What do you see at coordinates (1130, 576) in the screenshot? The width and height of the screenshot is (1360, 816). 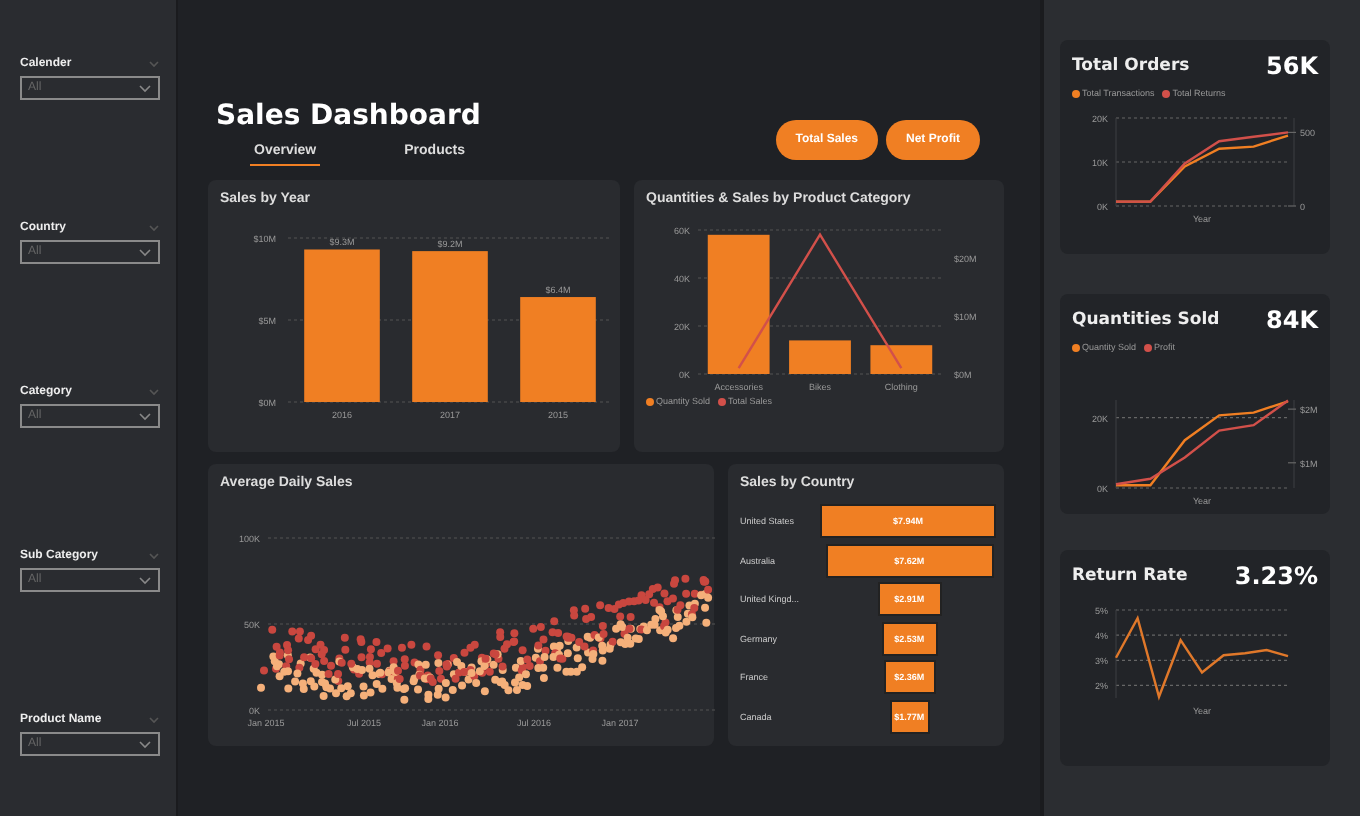 I see `kpi-title: Return Rate` at bounding box center [1130, 576].